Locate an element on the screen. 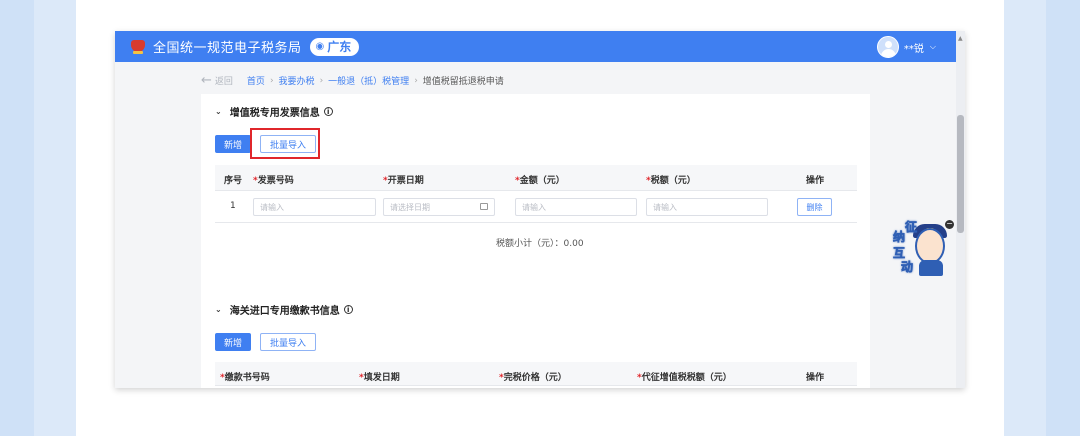  assistant-char: 动 is located at coordinates (907, 267).